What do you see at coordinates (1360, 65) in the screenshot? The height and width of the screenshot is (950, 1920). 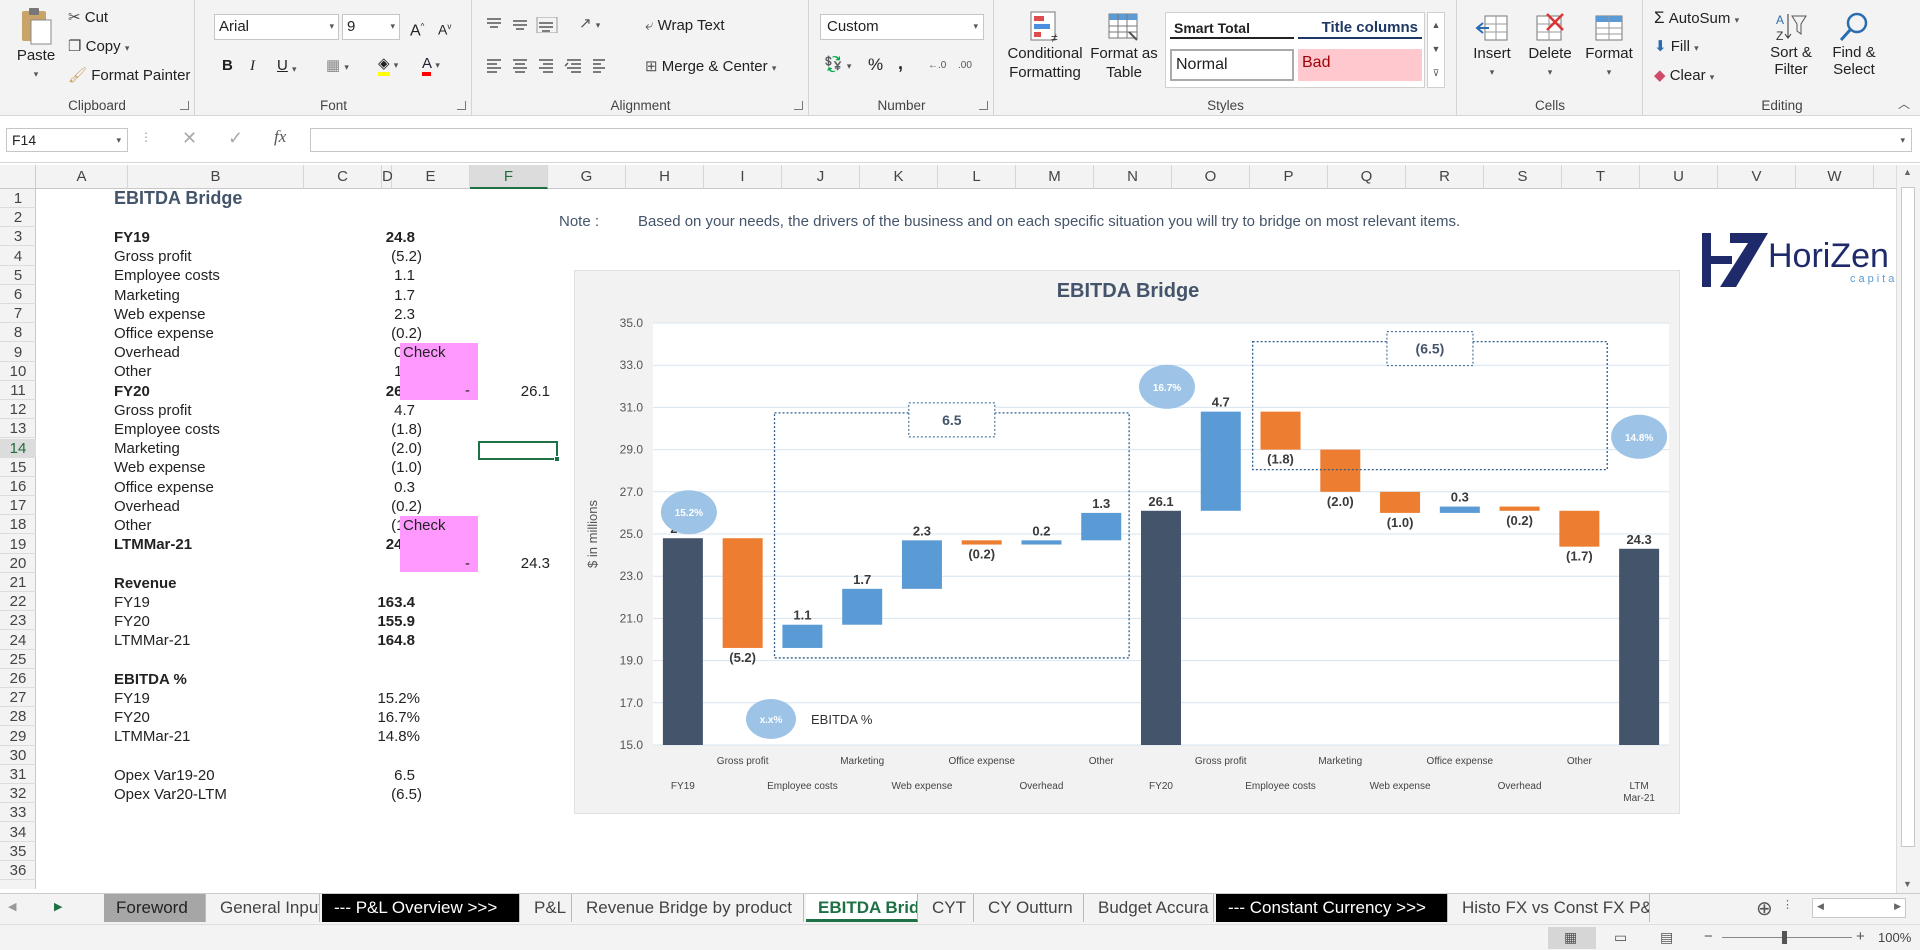 I see `style-bad: Bad` at bounding box center [1360, 65].